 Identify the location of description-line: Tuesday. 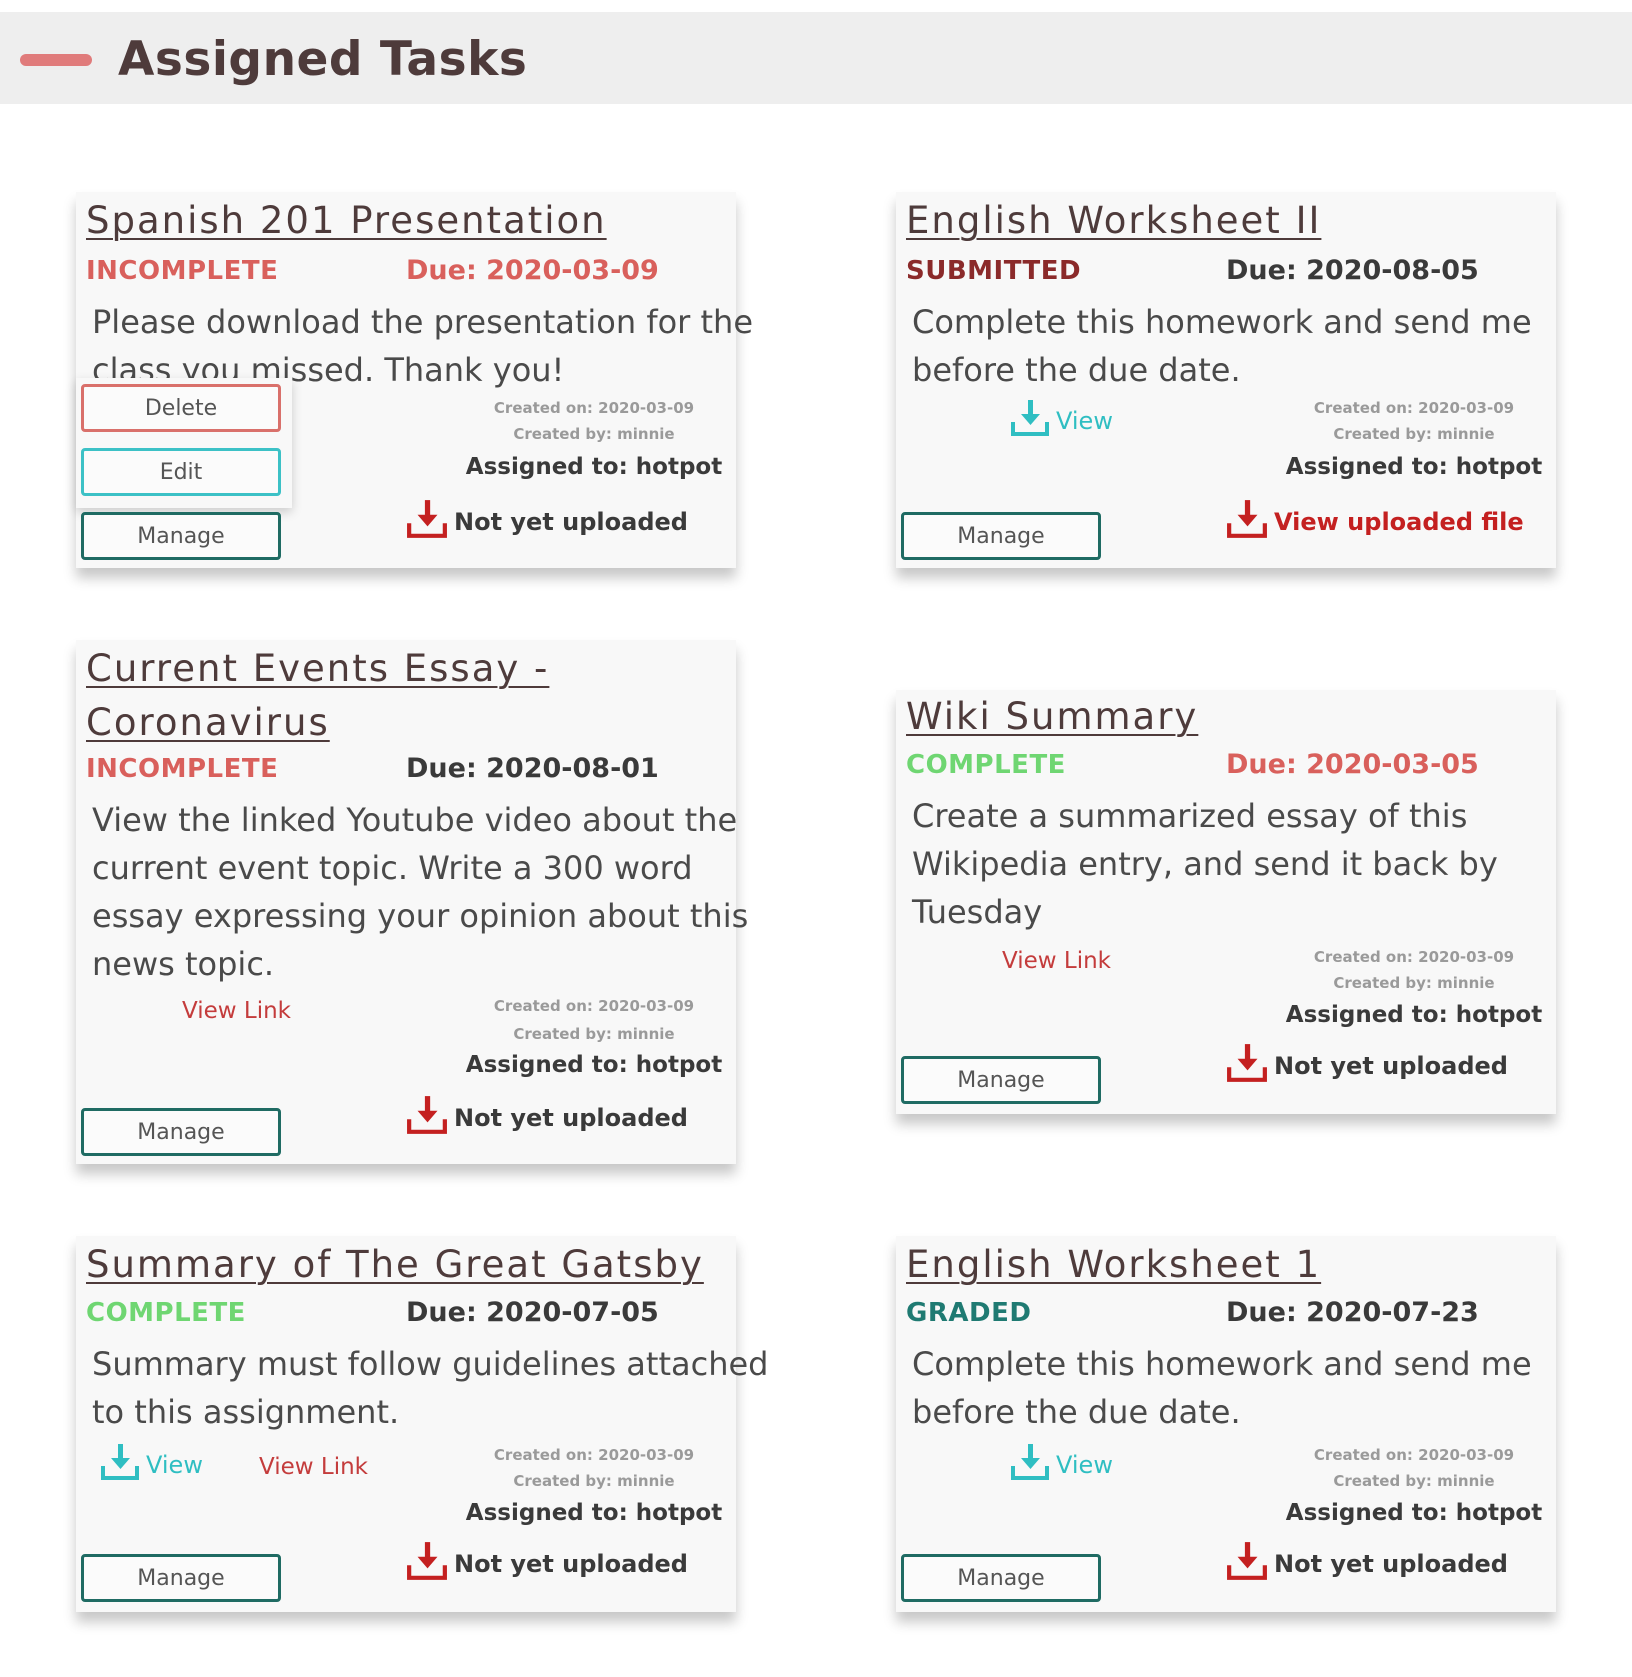
(977, 912).